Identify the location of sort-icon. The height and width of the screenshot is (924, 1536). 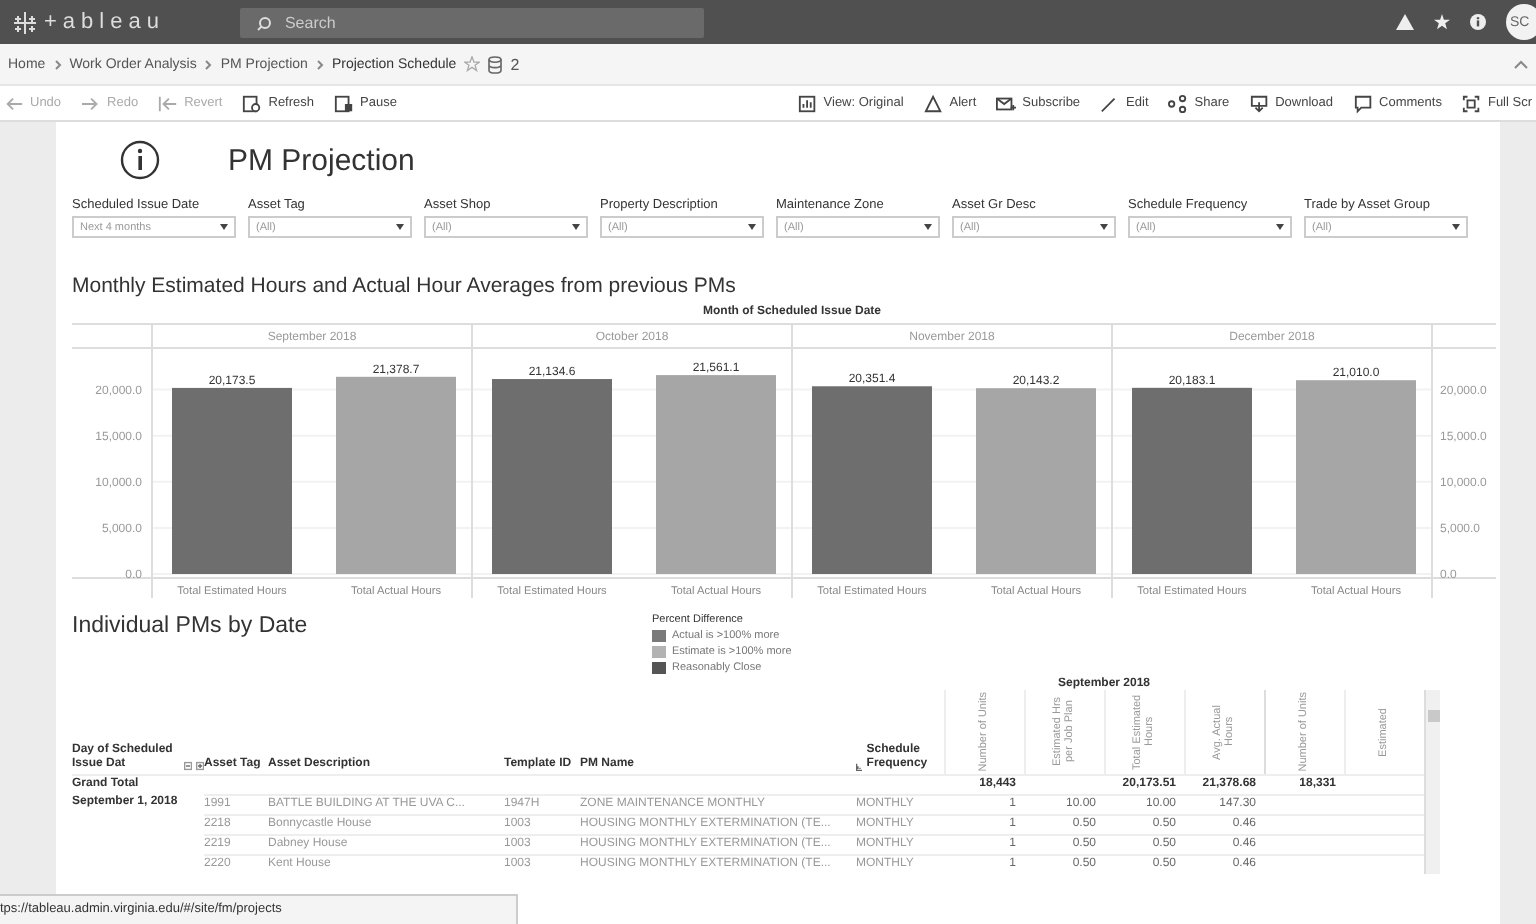
(859, 767).